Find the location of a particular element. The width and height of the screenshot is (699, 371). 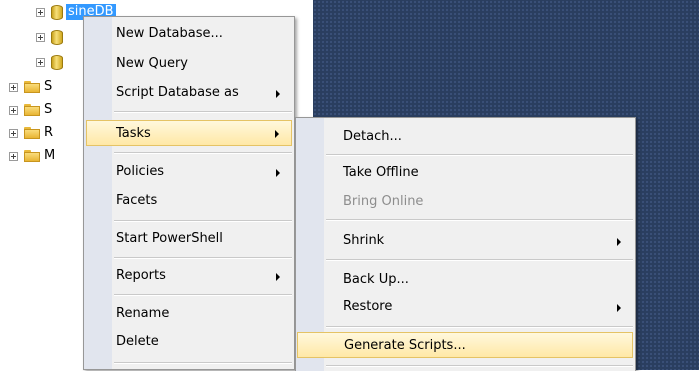

menu-item-tasks: Tasks is located at coordinates (189, 133).